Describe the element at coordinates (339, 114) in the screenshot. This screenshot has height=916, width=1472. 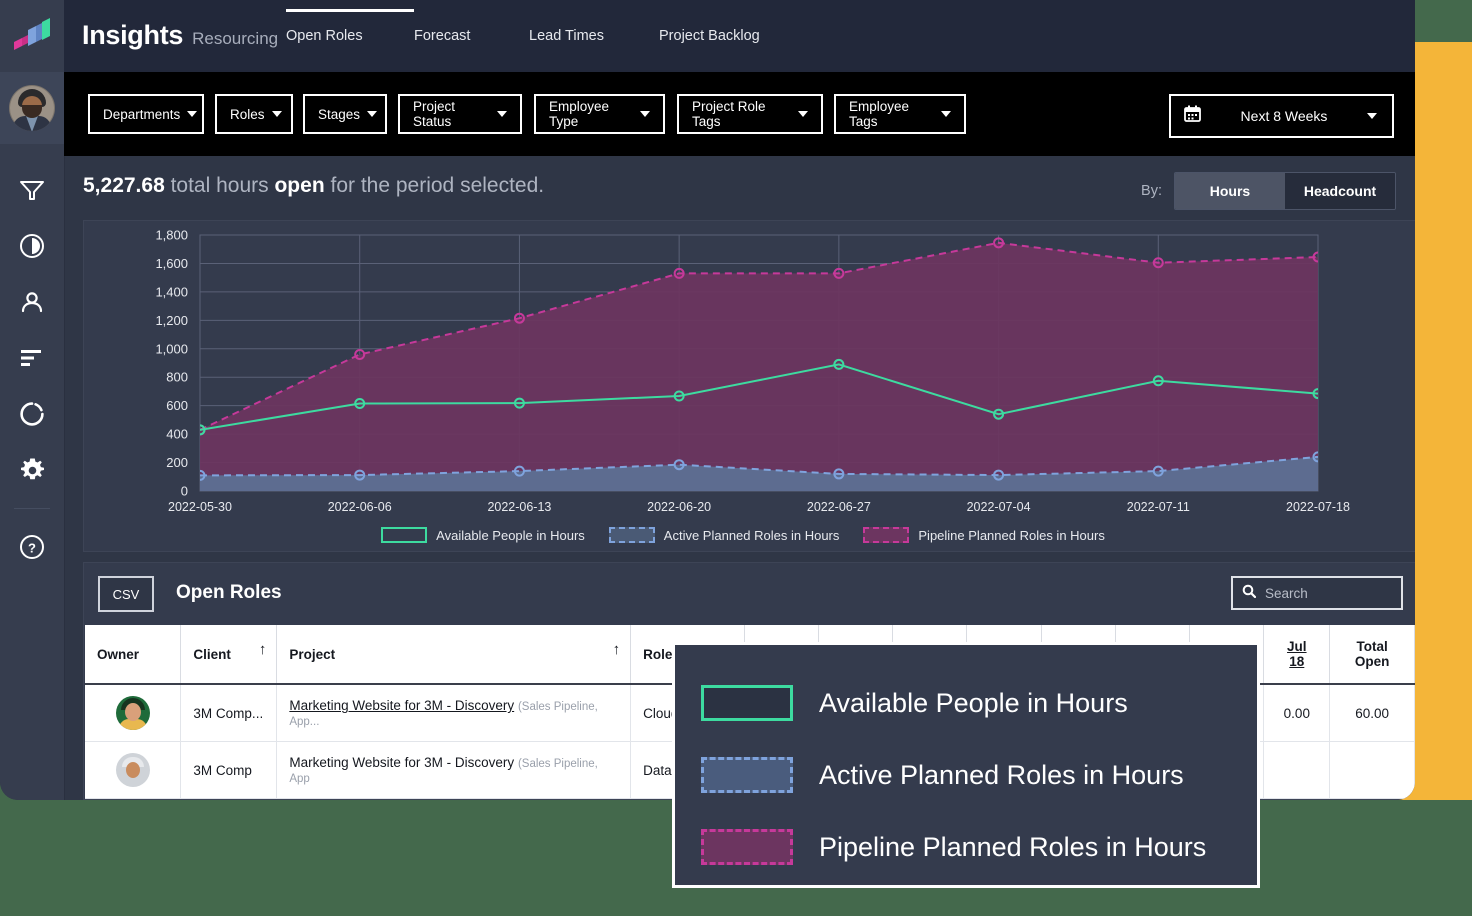
I see `filter-label: Stages` at that location.